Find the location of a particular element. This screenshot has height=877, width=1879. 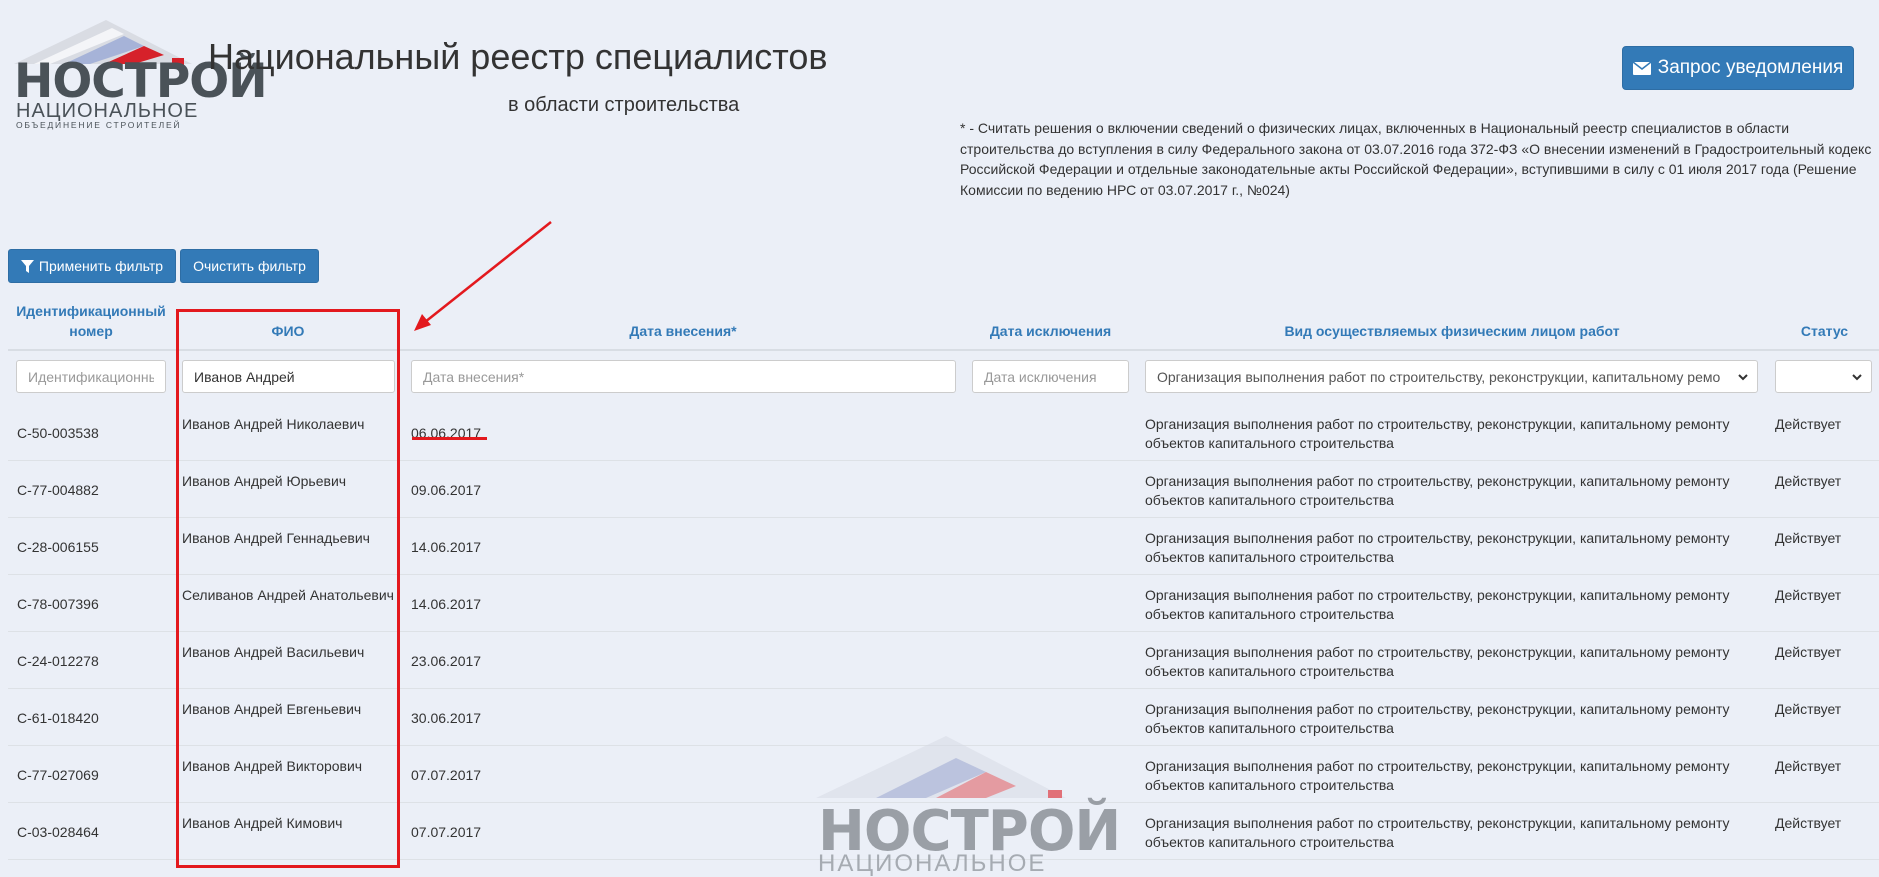

cell-id: С-78-007396 is located at coordinates (58, 604).